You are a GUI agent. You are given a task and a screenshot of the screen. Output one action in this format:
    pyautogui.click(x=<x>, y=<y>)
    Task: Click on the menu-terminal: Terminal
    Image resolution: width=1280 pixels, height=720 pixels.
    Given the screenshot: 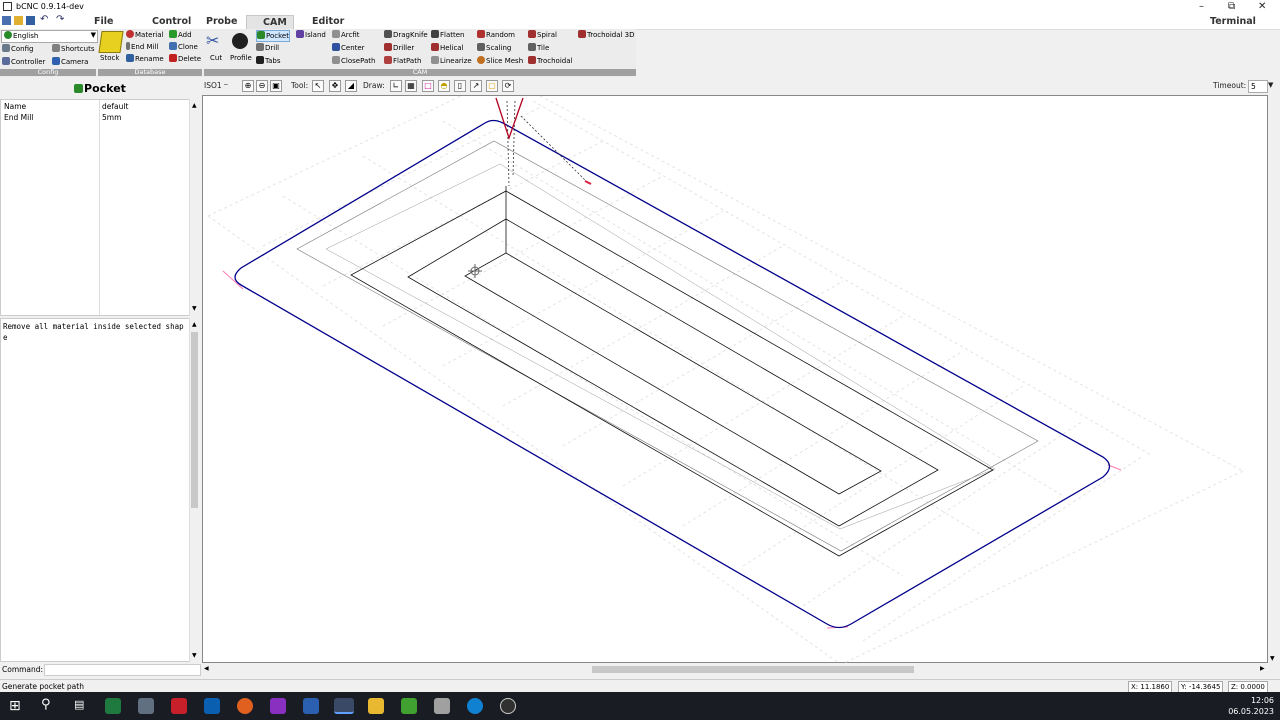 What is the action you would take?
    pyautogui.click(x=1230, y=21)
    